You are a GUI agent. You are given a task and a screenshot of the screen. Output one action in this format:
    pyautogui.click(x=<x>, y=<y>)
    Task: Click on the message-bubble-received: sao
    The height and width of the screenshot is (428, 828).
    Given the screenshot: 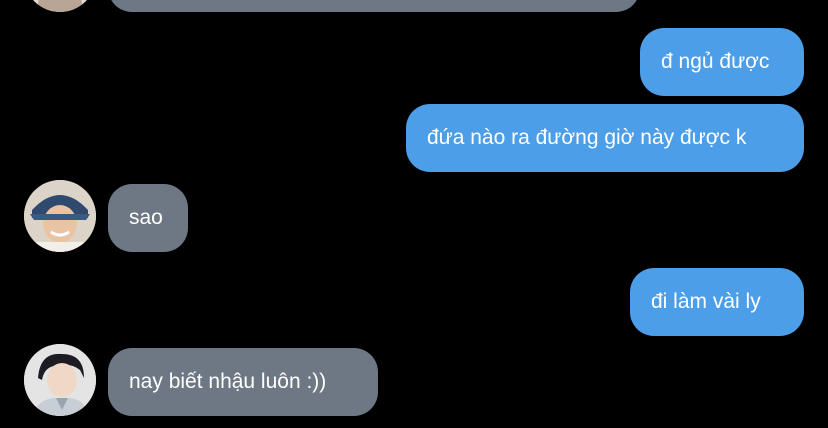 What is the action you would take?
    pyautogui.click(x=148, y=218)
    